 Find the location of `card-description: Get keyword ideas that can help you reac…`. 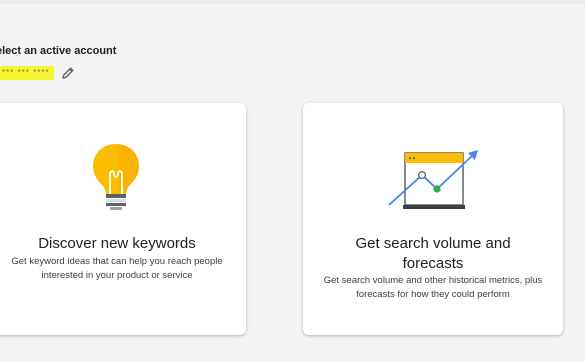

card-description: Get keyword ideas that can help you reac… is located at coordinates (117, 268).